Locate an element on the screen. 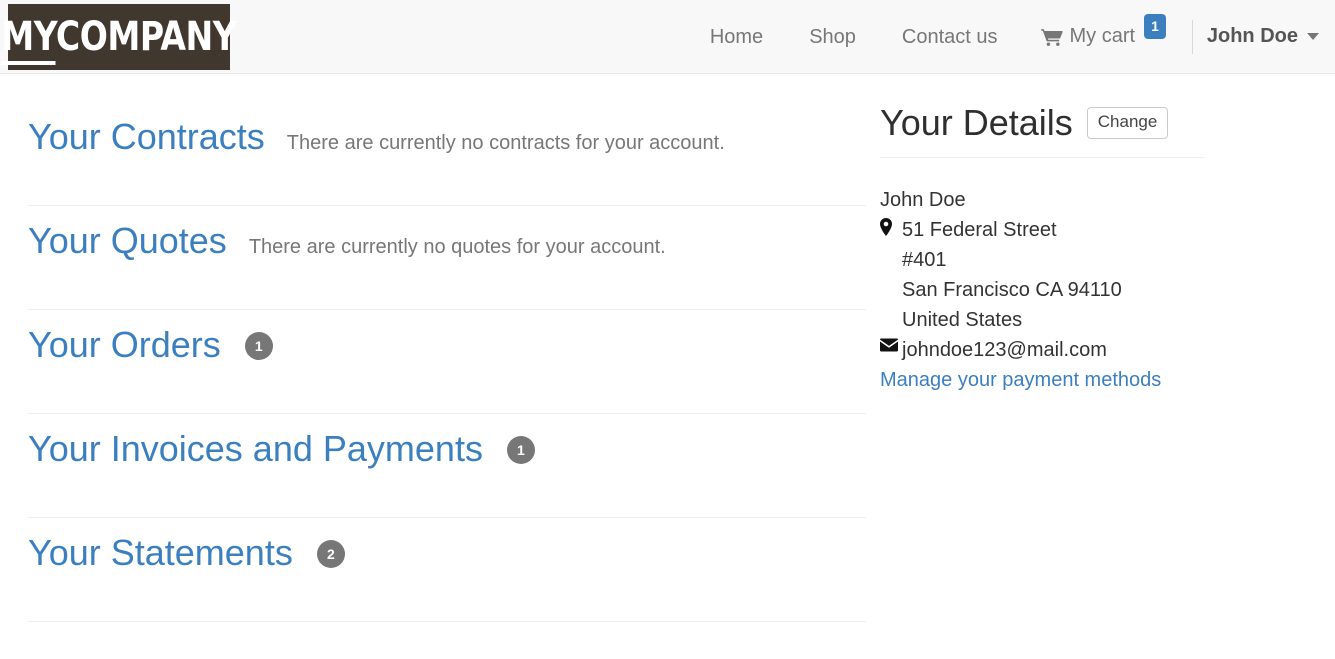 Image resolution: width=1335 pixels, height=659 pixels. detail-city-state-zip: San Francisco CA 94110 is located at coordinates (1012, 290).